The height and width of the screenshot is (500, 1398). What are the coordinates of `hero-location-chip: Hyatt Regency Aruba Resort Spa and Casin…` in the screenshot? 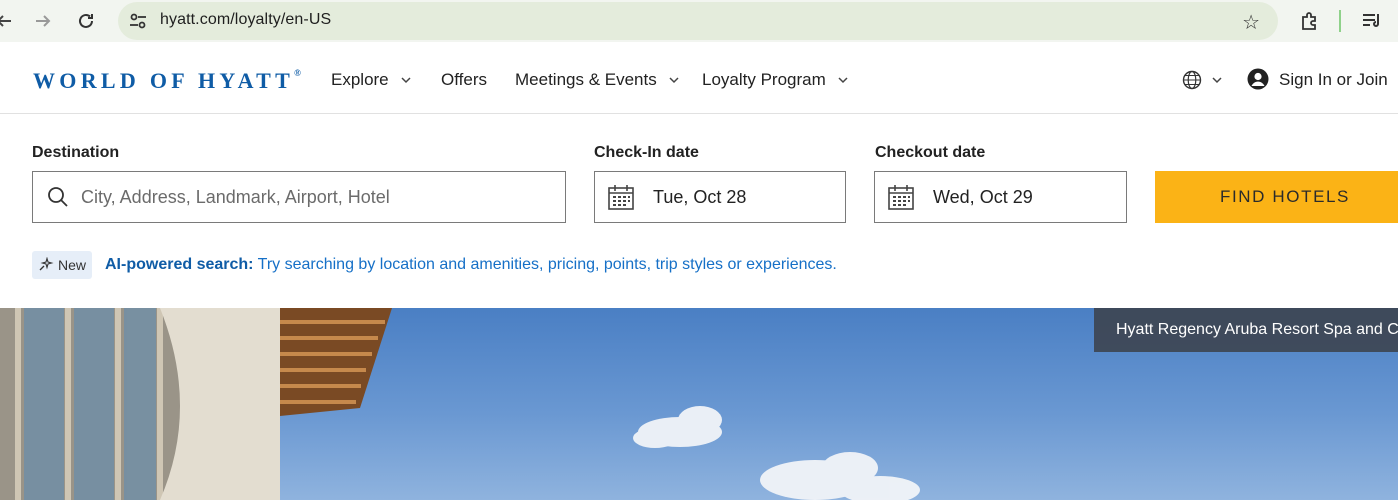 It's located at (1246, 330).